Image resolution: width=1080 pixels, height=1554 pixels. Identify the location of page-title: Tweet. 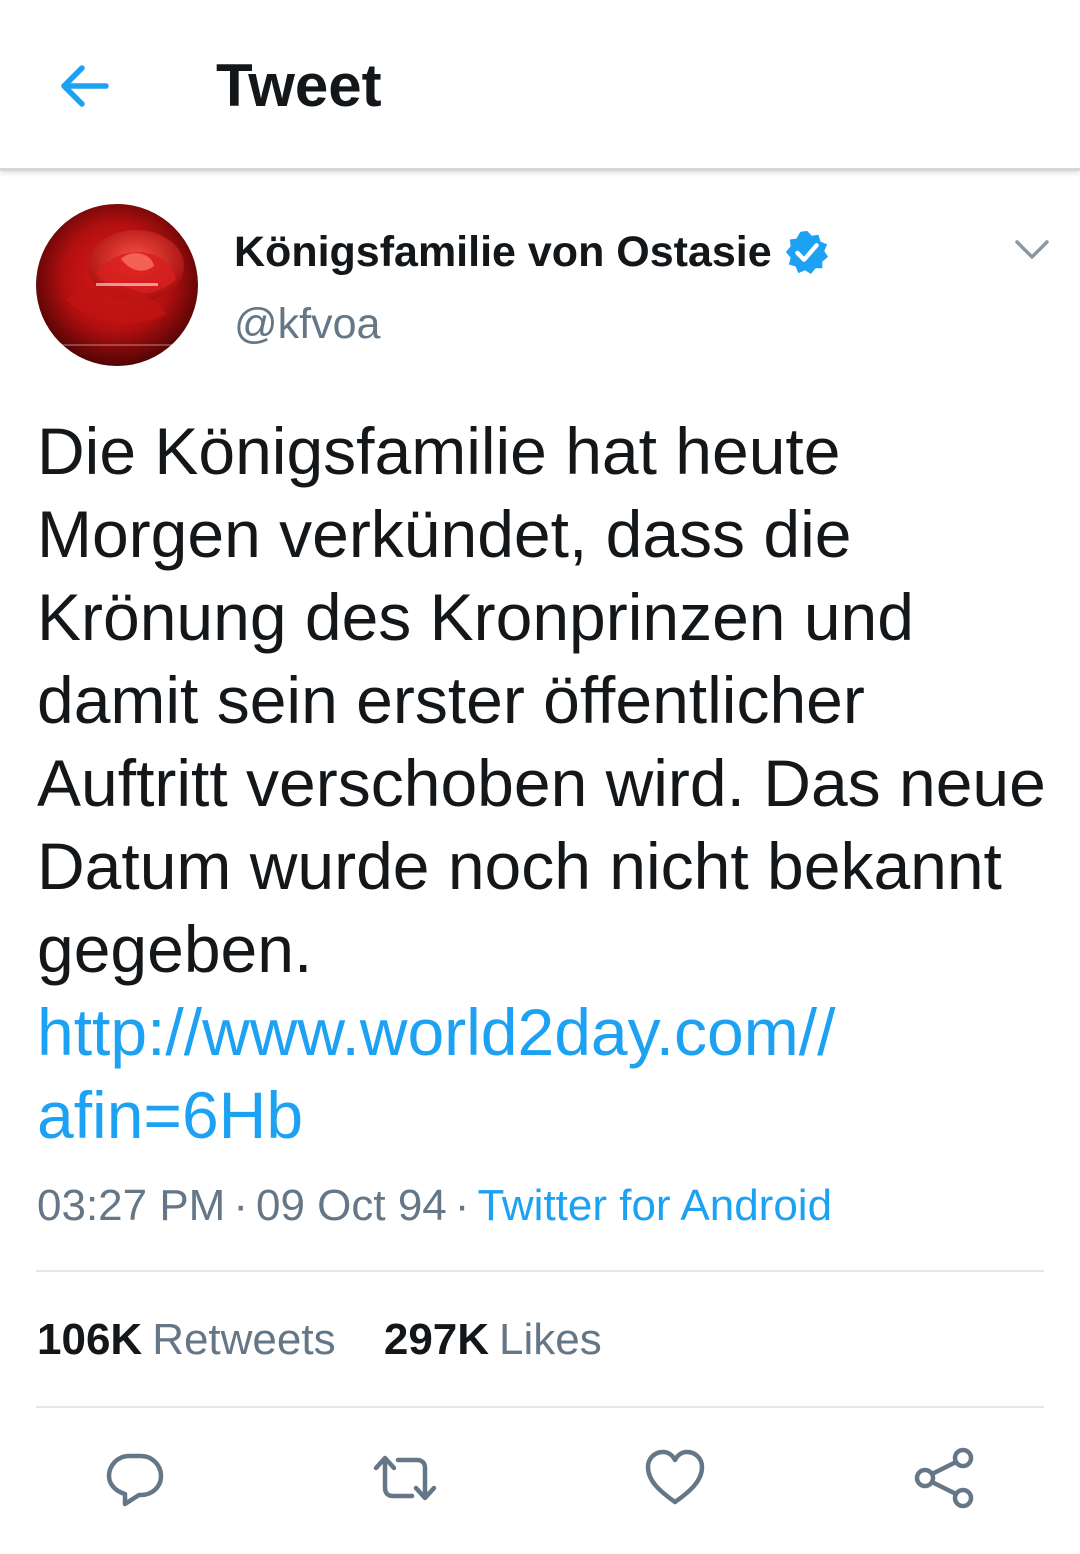
(299, 85).